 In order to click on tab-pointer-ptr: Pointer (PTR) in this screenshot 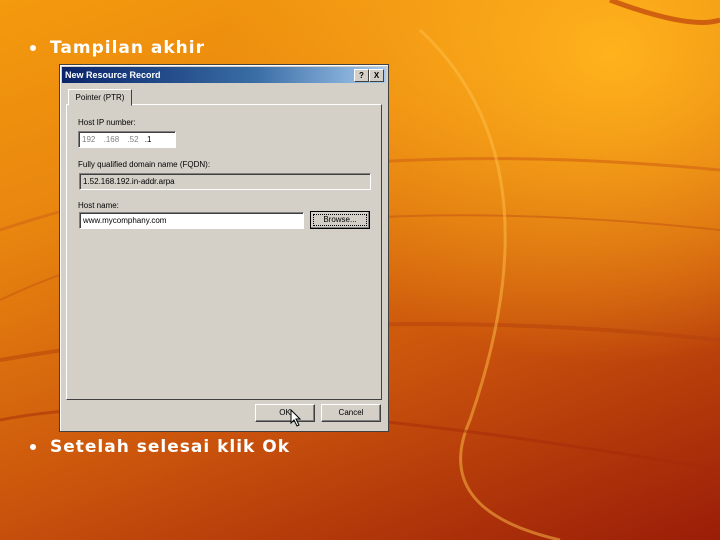, I will do `click(100, 97)`.